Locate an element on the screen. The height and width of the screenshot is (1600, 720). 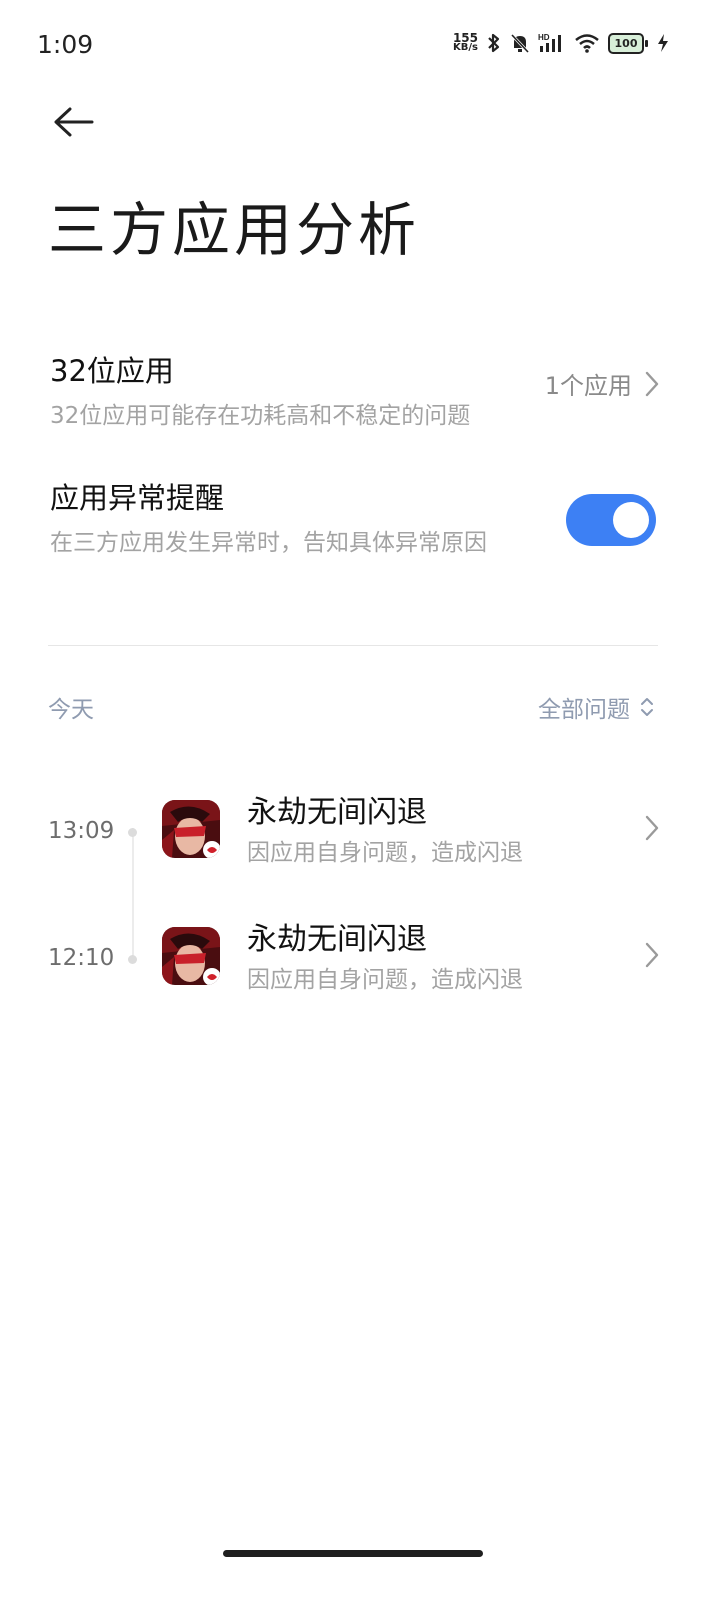
hd-signal-icon: HD is located at coordinates (549, 42).